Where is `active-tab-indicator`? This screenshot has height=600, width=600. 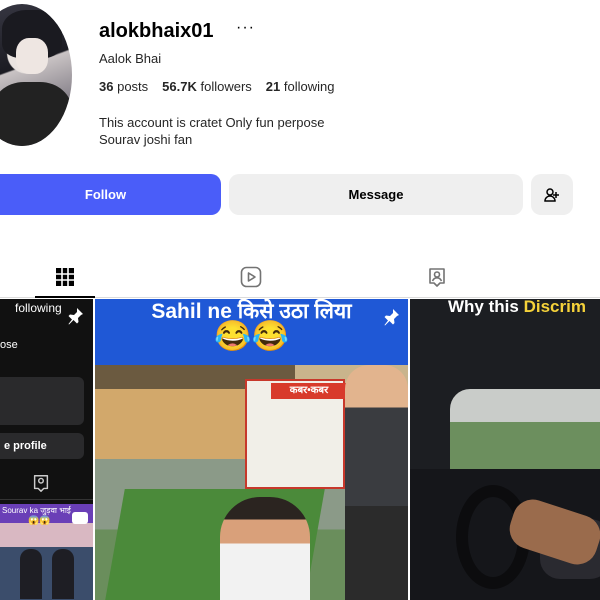
active-tab-indicator is located at coordinates (65, 297).